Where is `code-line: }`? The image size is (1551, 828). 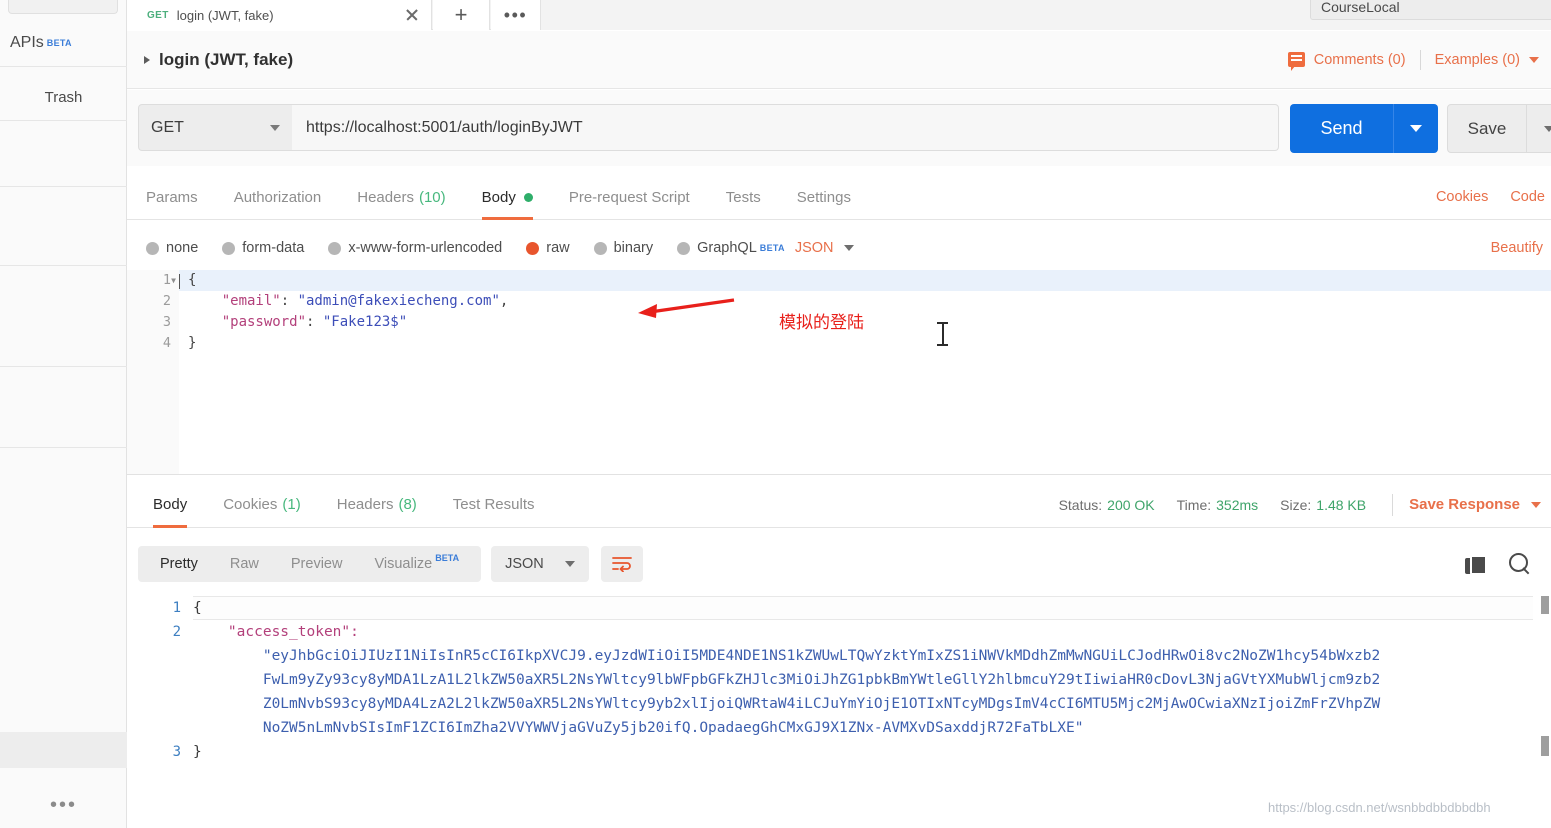 code-line: } is located at coordinates (872, 752).